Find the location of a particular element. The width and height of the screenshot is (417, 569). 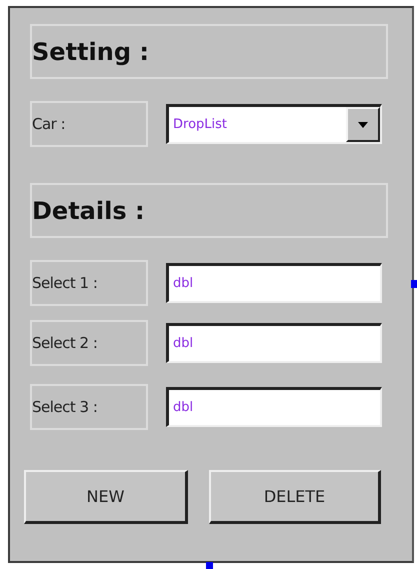

delete-button: DELETE is located at coordinates (295, 497).